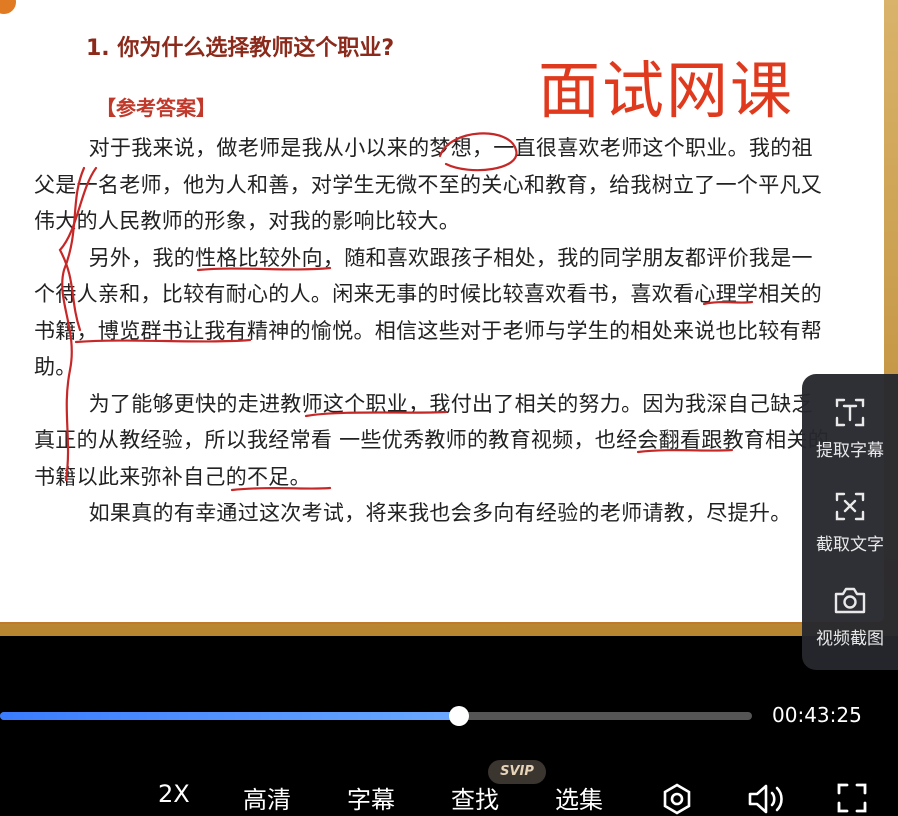 The height and width of the screenshot is (816, 898). I want to click on progress-bar, so click(376, 716).